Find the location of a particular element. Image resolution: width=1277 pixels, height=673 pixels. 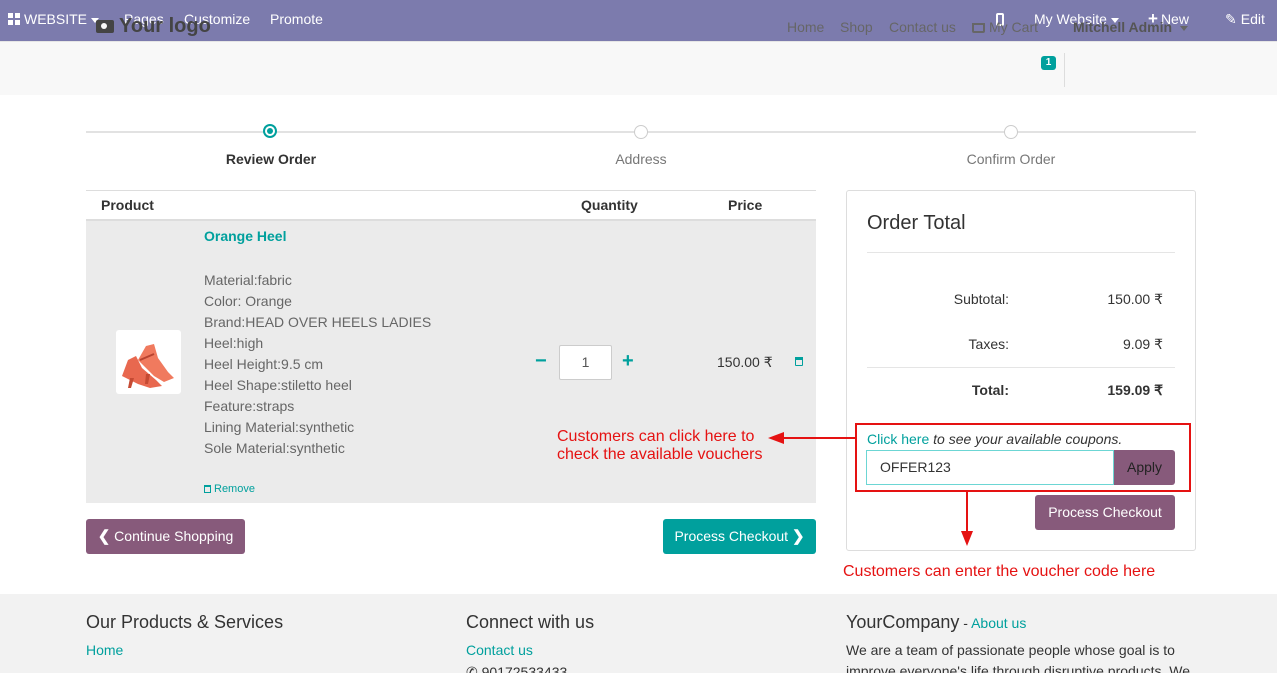

footer-company-title: YourCompany - About us is located at coordinates (936, 622).